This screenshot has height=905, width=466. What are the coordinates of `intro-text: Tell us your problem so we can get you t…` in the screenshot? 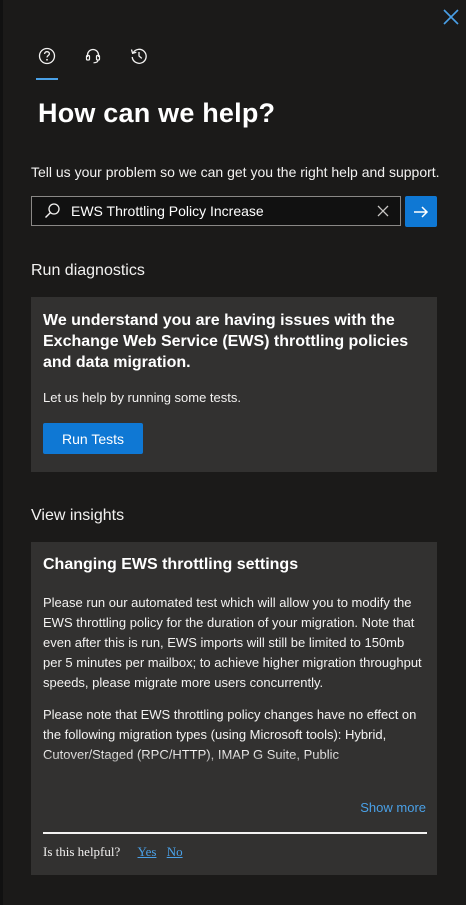 It's located at (235, 172).